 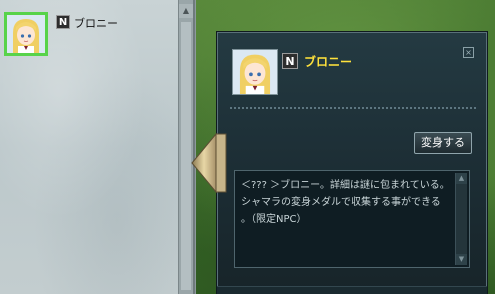 What do you see at coordinates (461, 259) in the screenshot?
I see `scroll-down-arrow-icon: ▼` at bounding box center [461, 259].